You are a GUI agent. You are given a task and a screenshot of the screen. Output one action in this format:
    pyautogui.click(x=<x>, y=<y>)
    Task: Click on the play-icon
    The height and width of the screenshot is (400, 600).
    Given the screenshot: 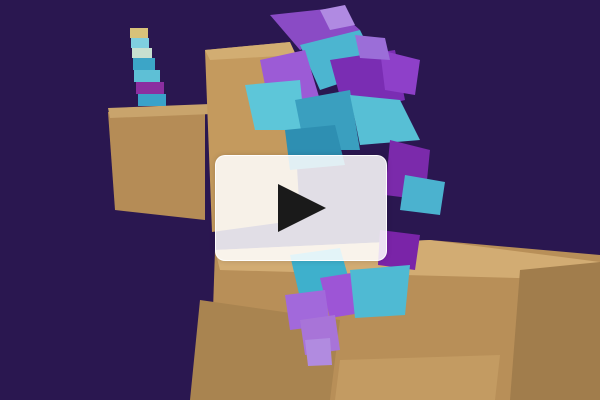 What is the action you would take?
    pyautogui.click(x=302, y=208)
    